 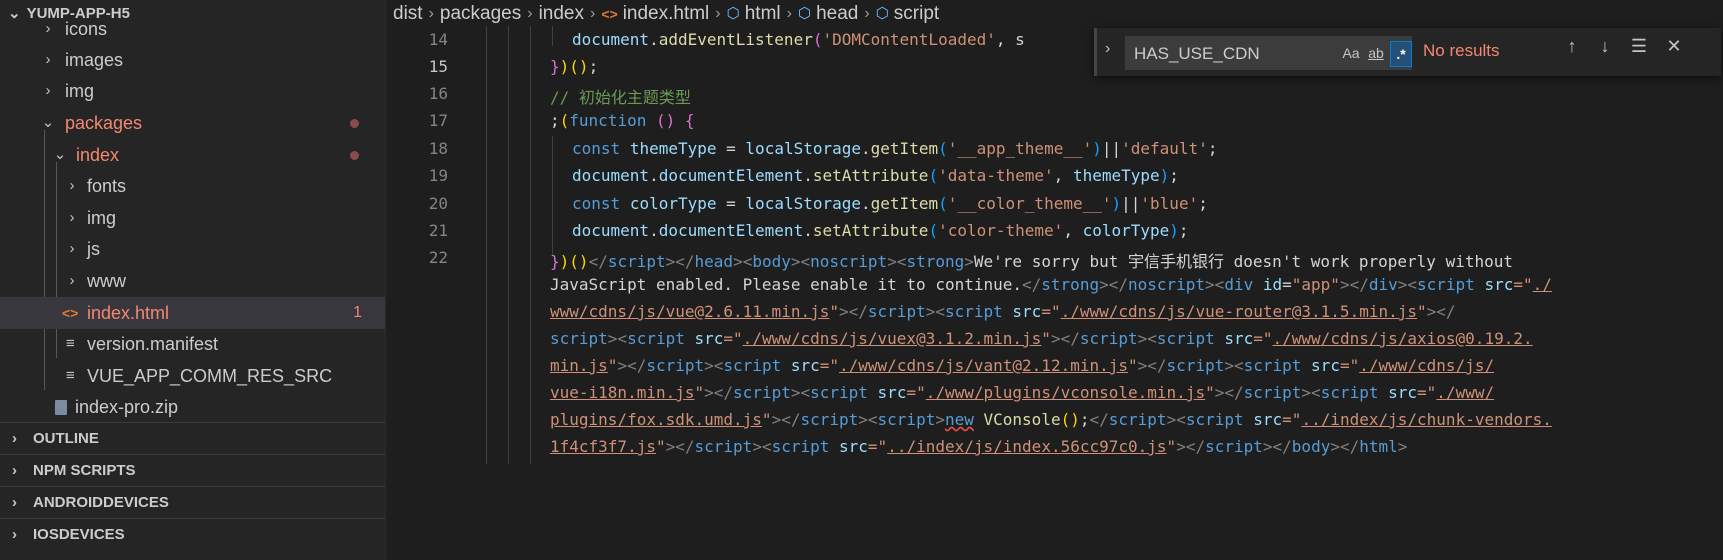 I want to click on tree-item-index-html: <> index.html 1, so click(x=192, y=313).